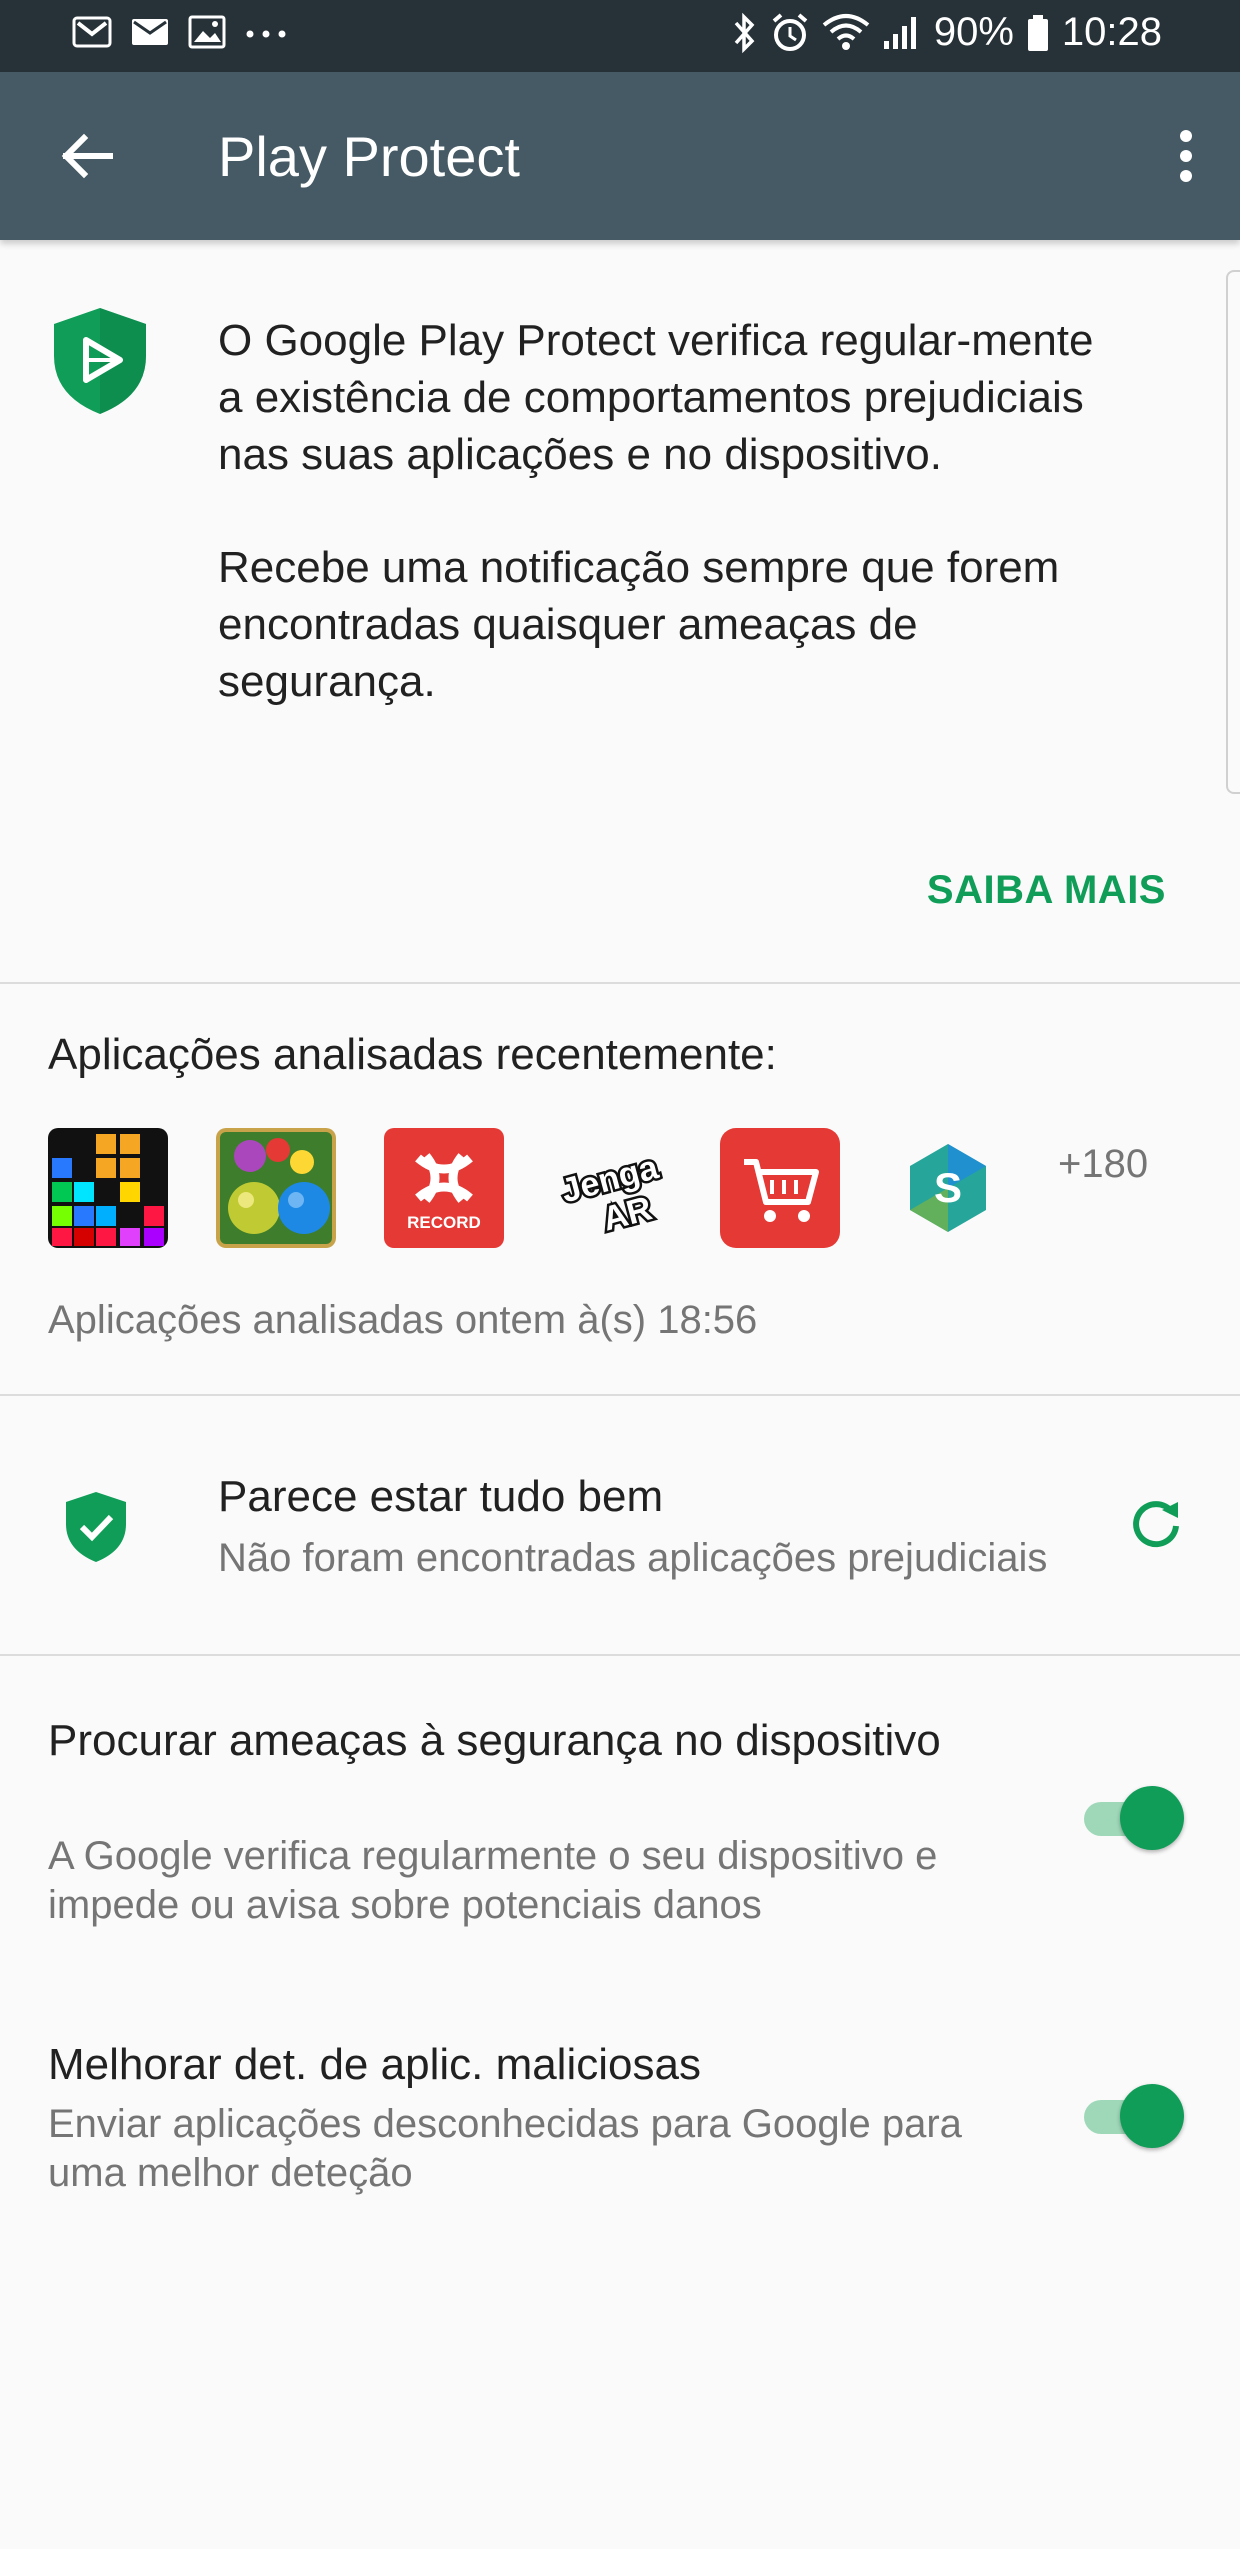  What do you see at coordinates (108, 1188) in the screenshot?
I see `block-puzzle-app-icon` at bounding box center [108, 1188].